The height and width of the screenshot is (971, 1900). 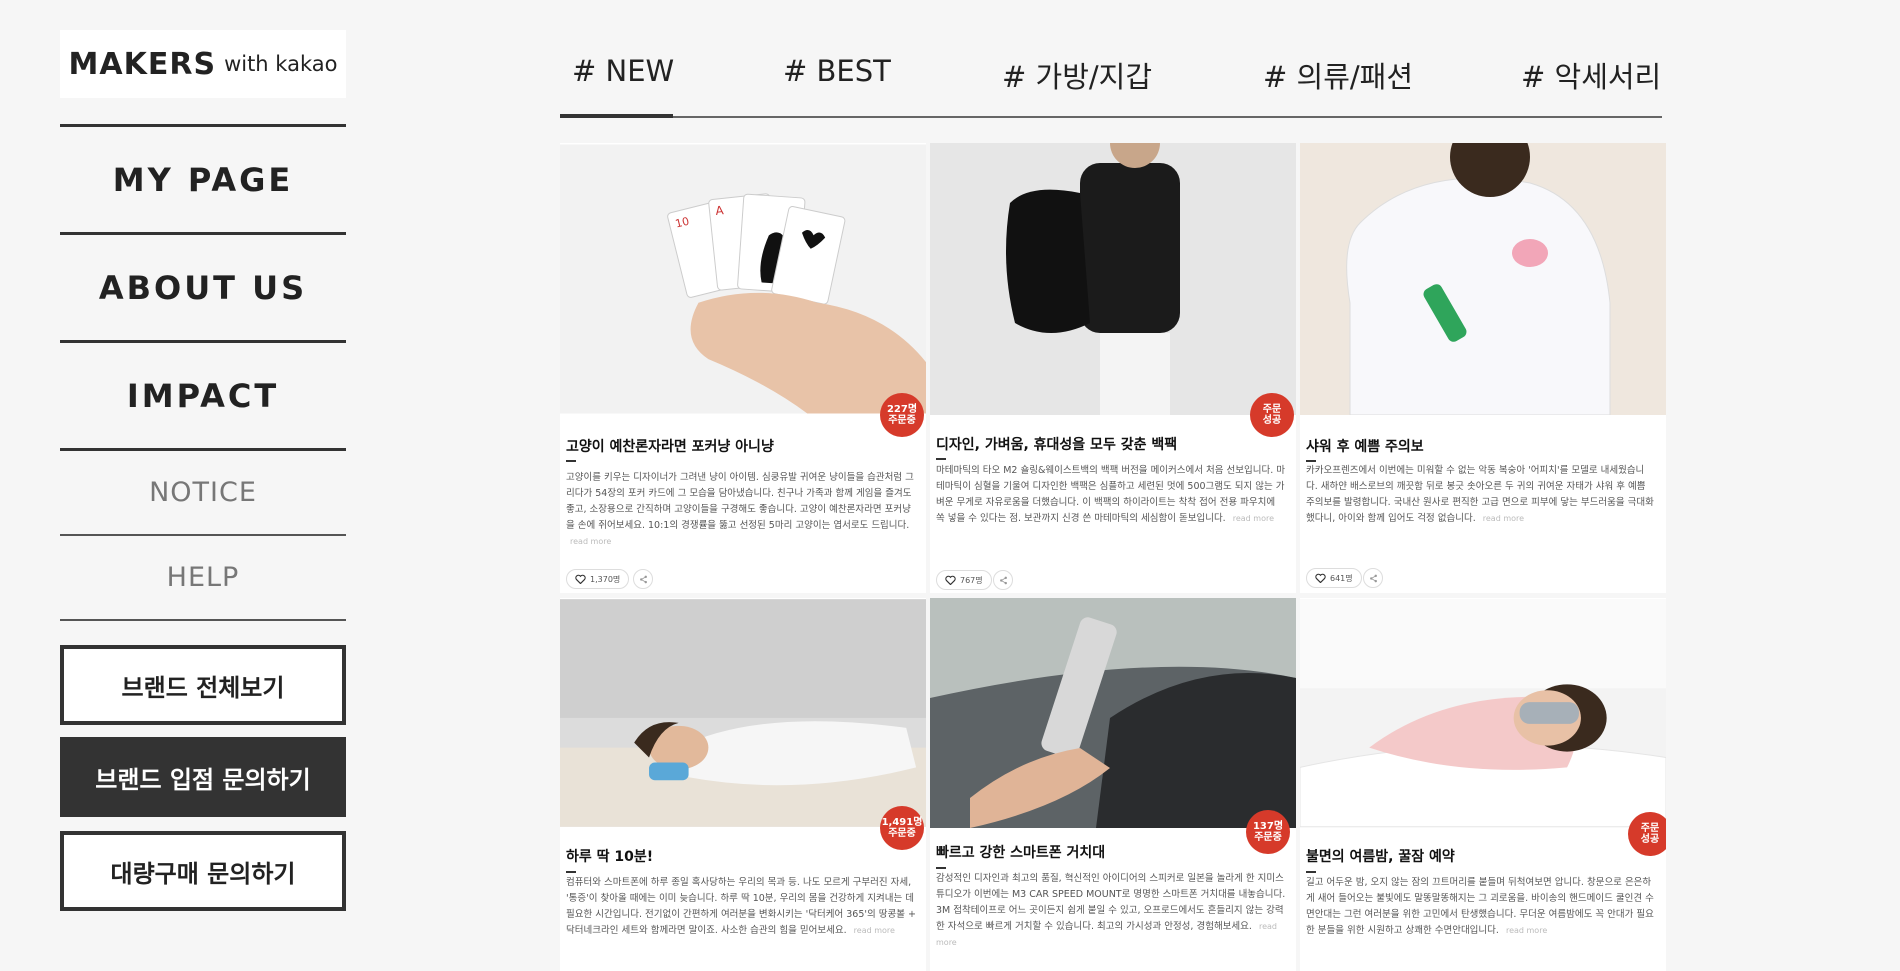 I want to click on card-title: 빠르고 강한 스마트폰 거치대, so click(x=1020, y=852).